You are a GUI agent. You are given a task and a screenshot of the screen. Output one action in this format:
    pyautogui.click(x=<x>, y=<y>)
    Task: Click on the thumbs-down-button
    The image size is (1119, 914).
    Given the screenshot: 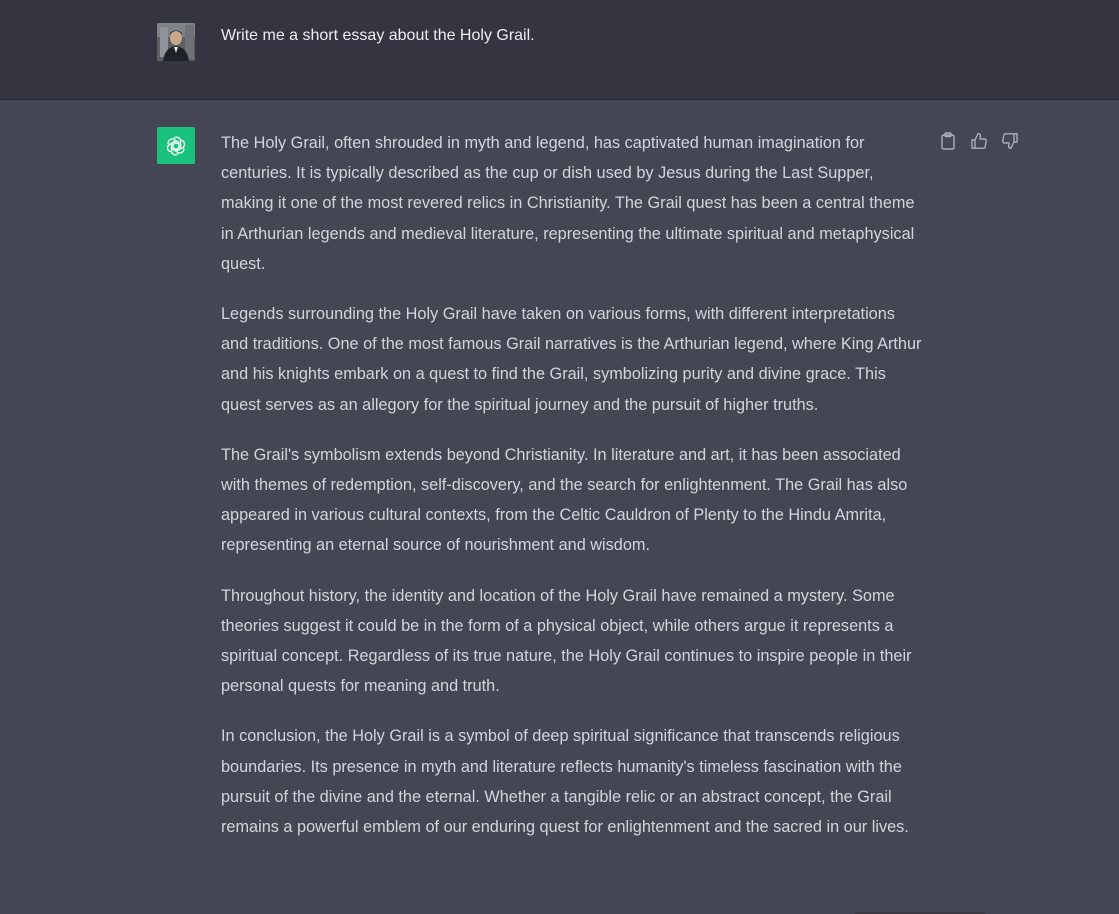 What is the action you would take?
    pyautogui.click(x=1009, y=141)
    